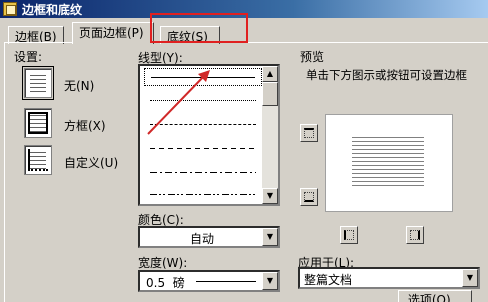  What do you see at coordinates (244, 32) in the screenshot?
I see `tab-strip: 边框(B) 页面边框(P) 底纹(S)` at bounding box center [244, 32].